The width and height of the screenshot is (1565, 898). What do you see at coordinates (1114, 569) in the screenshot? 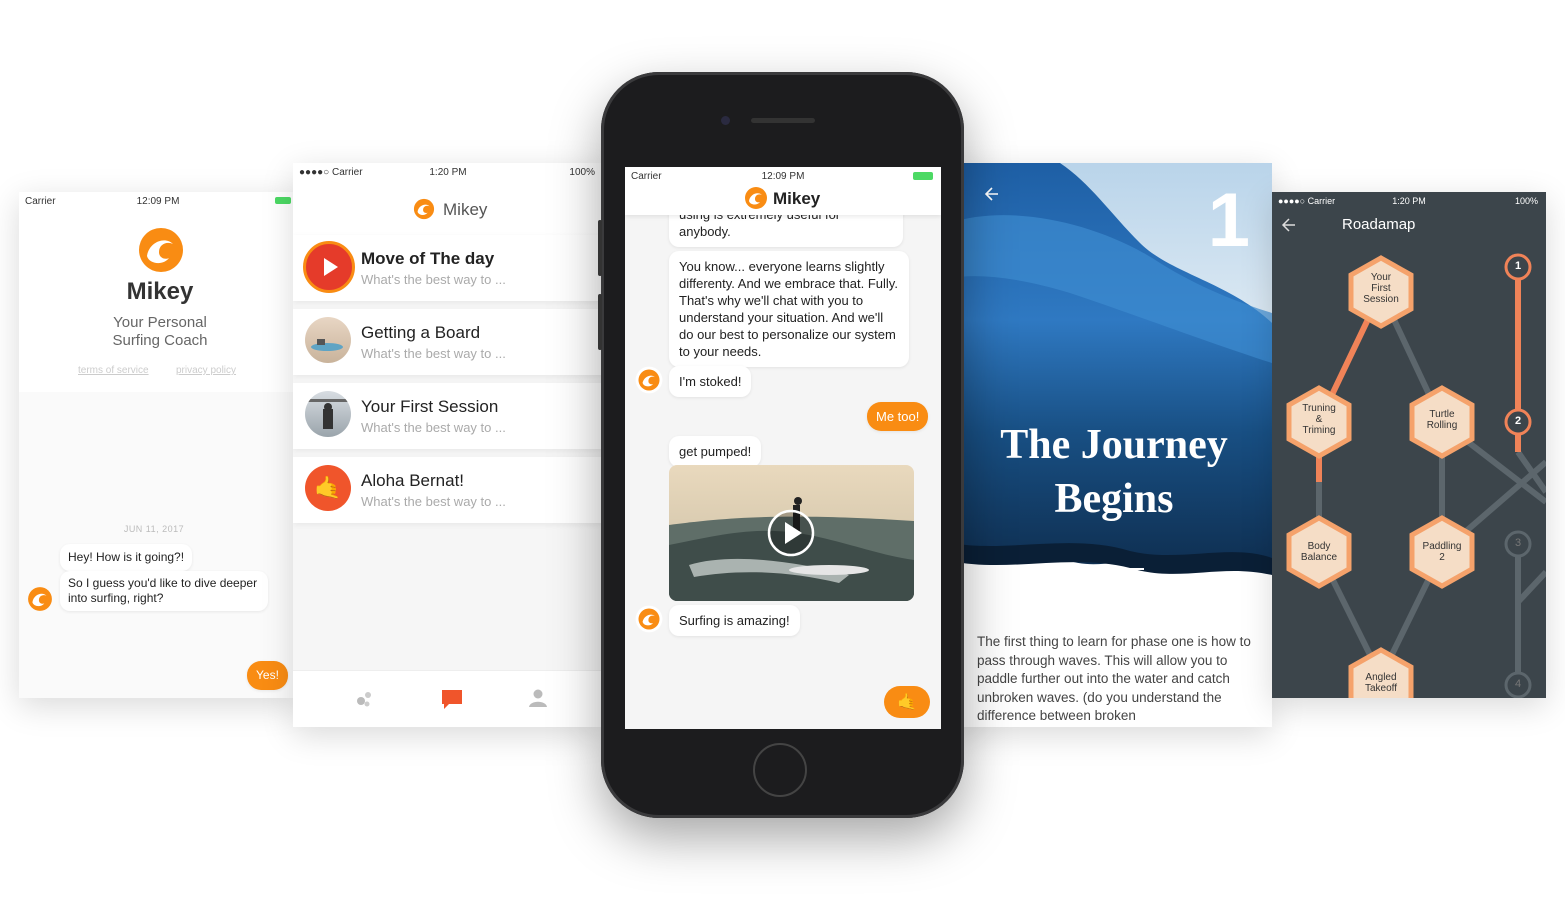
I see `title-divider` at bounding box center [1114, 569].